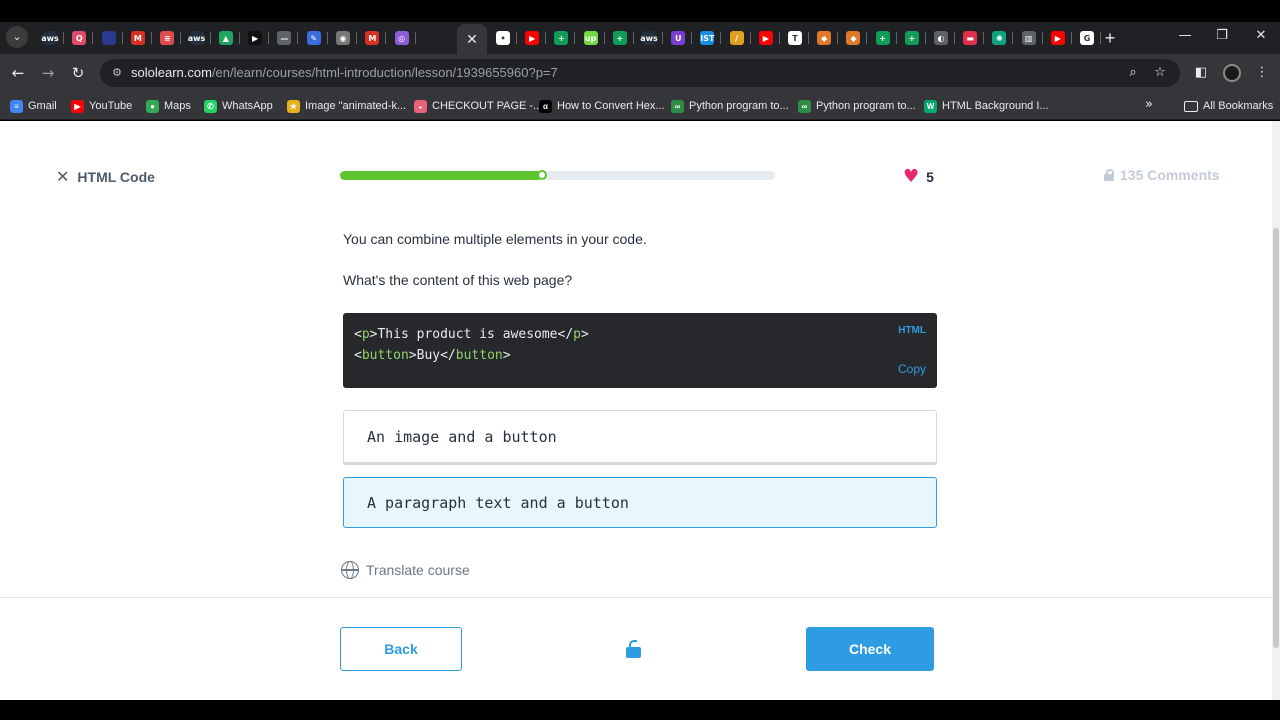 This screenshot has width=1280, height=720. I want to click on browser-tab: ▬, so click(970, 38).